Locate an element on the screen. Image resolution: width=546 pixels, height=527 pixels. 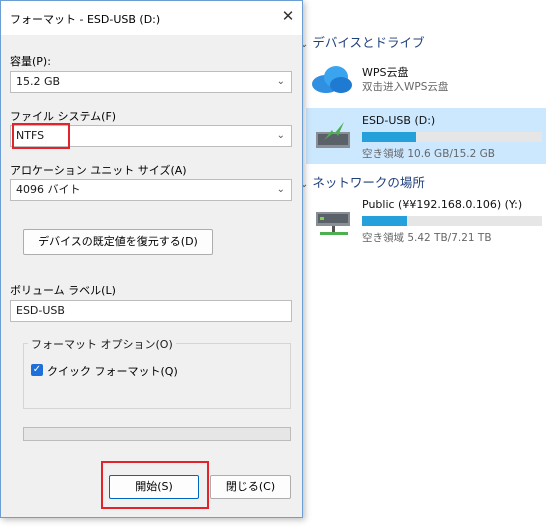
drive-name: Public (¥¥192.168.0.106) (Y:) is located at coordinates (442, 204).